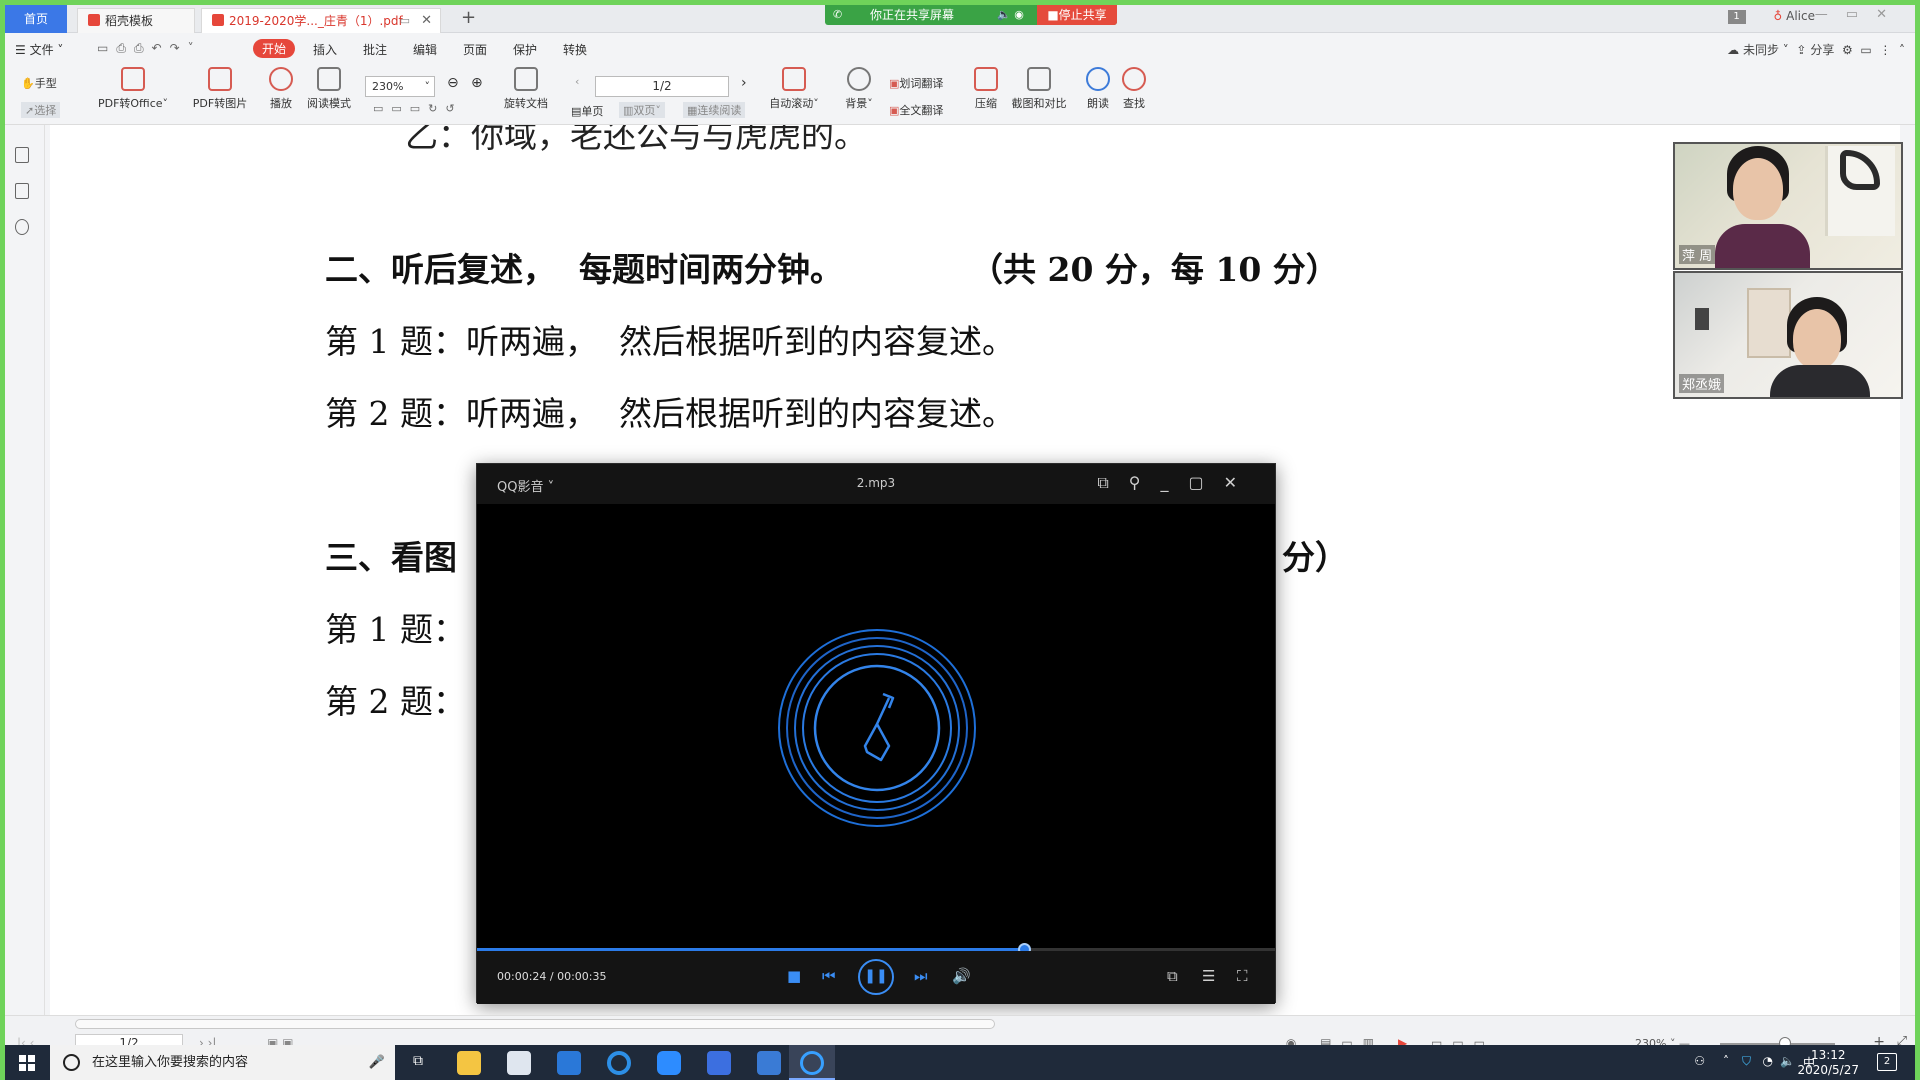 This screenshot has height=1080, width=1920. I want to click on player-maximize-icon: ▢, so click(1205, 482).